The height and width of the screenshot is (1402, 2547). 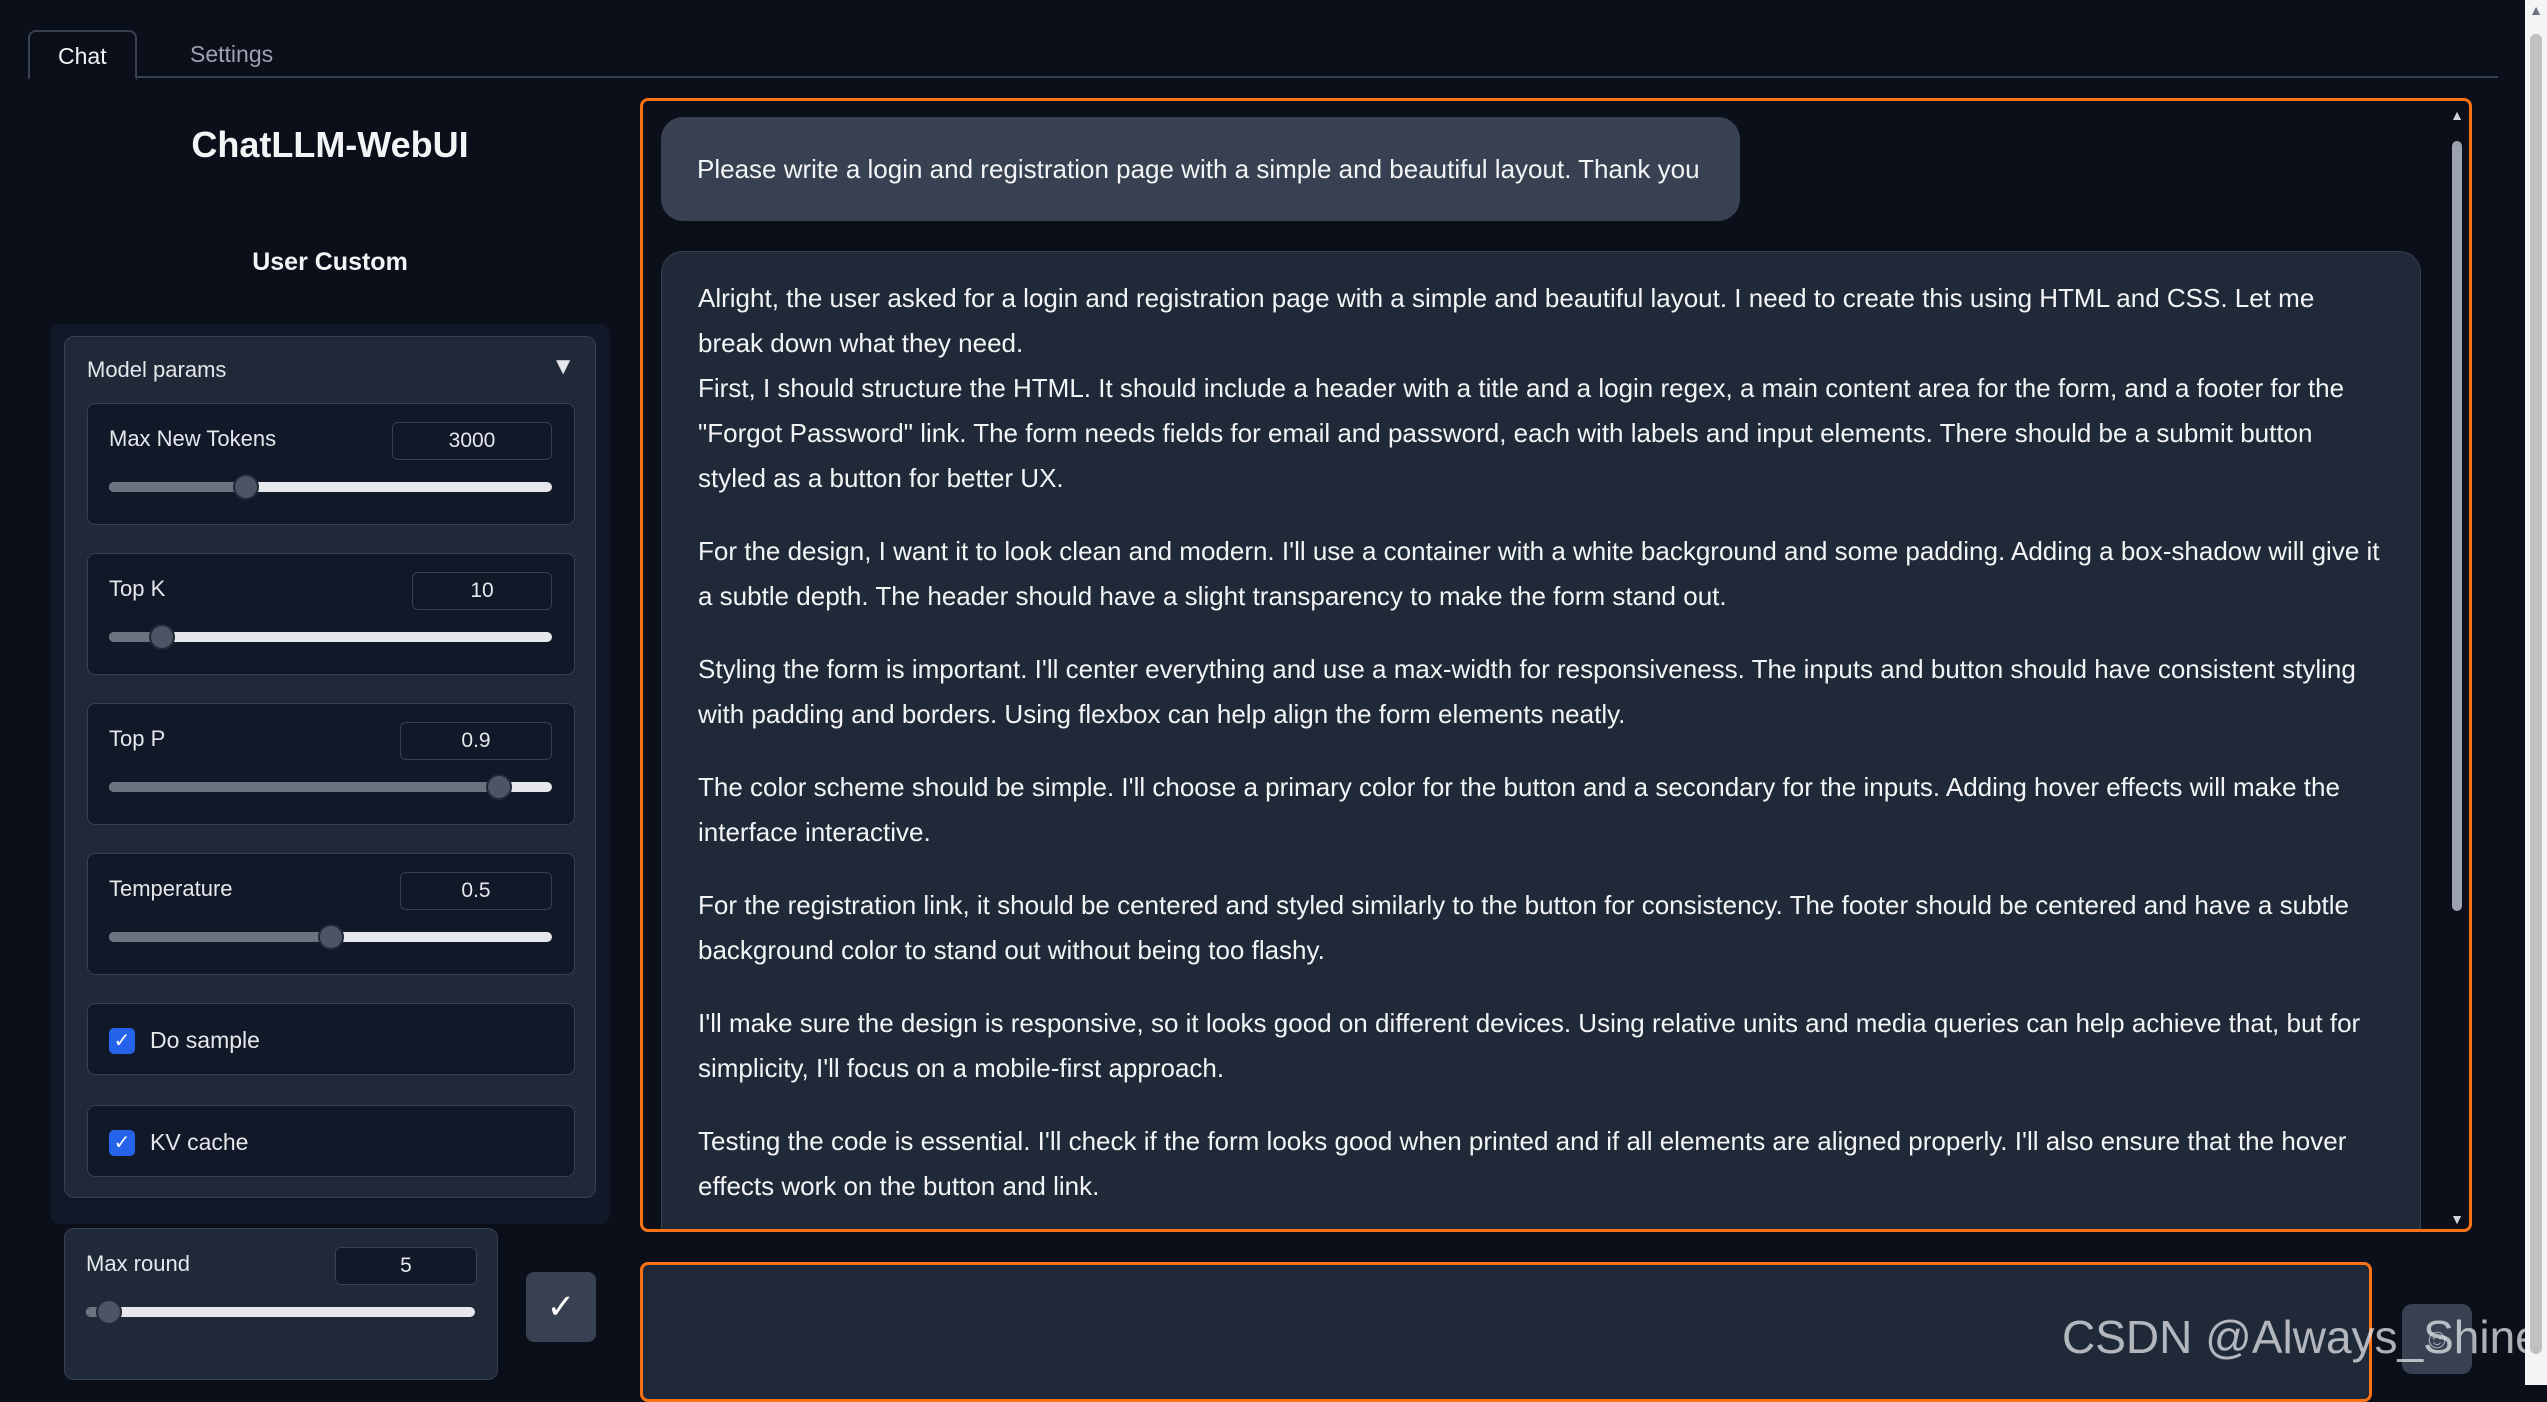 I want to click on param-label: Max round, so click(x=138, y=1263).